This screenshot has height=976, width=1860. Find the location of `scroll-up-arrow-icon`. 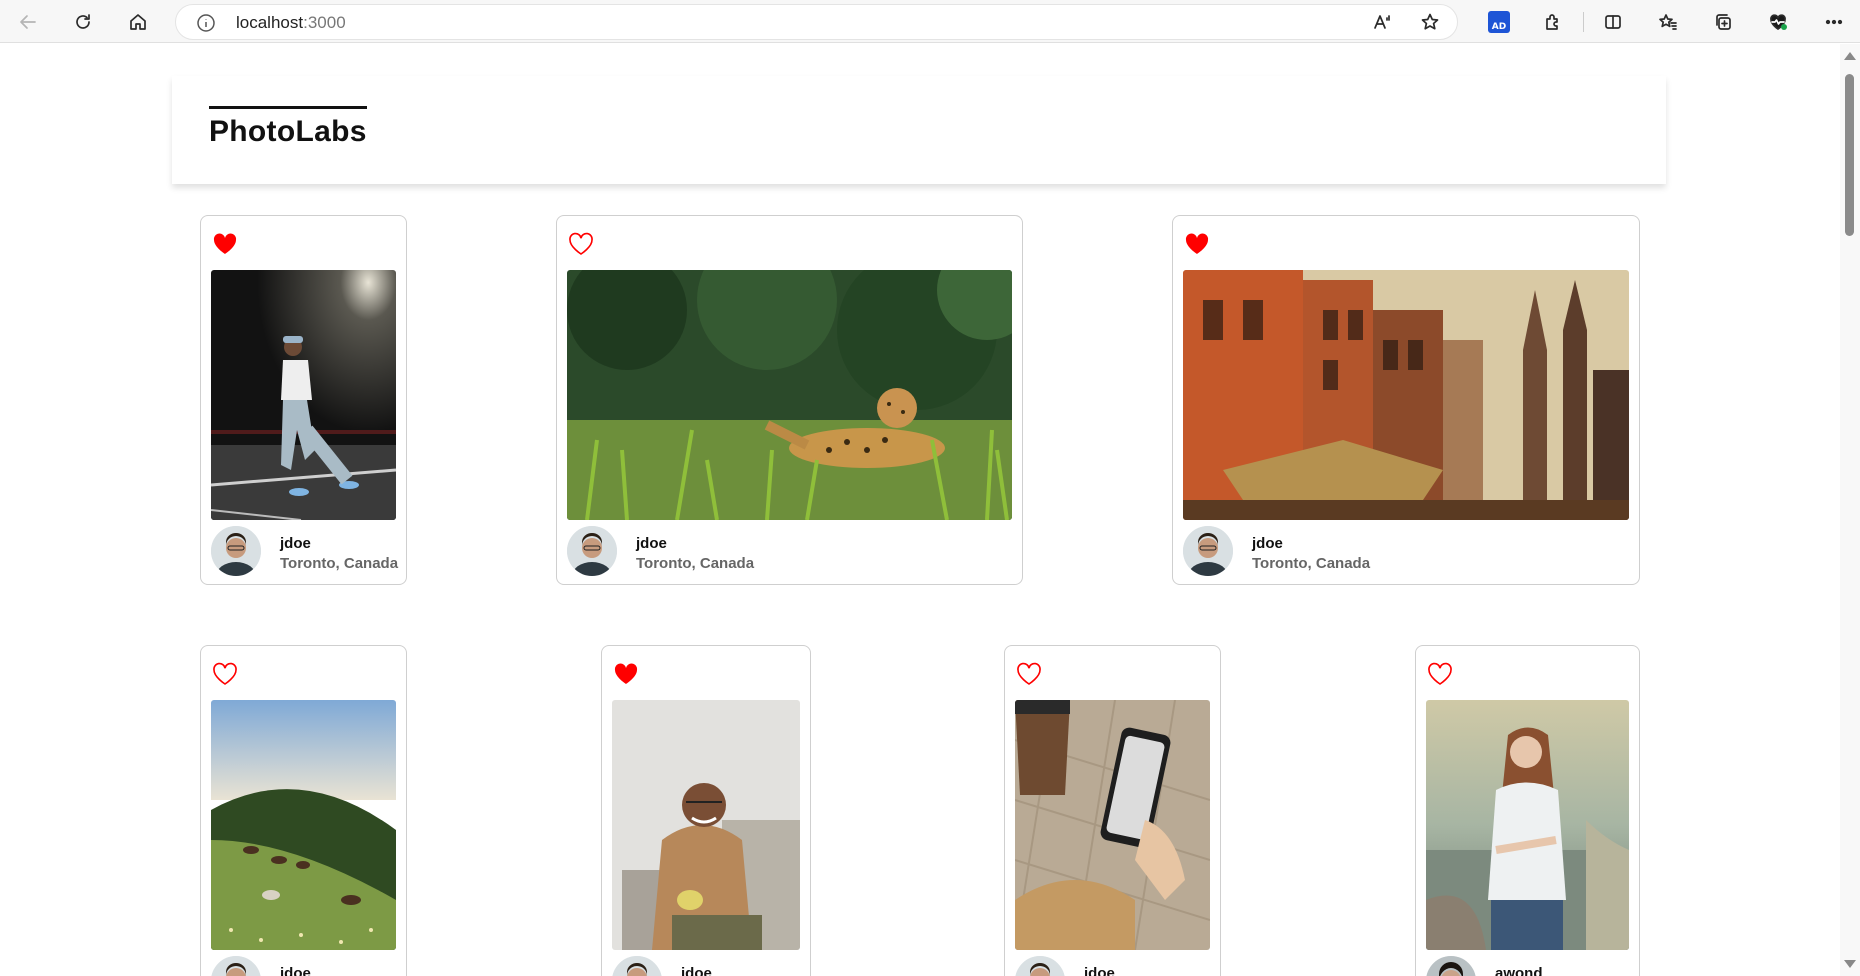

scroll-up-arrow-icon is located at coordinates (1850, 56).